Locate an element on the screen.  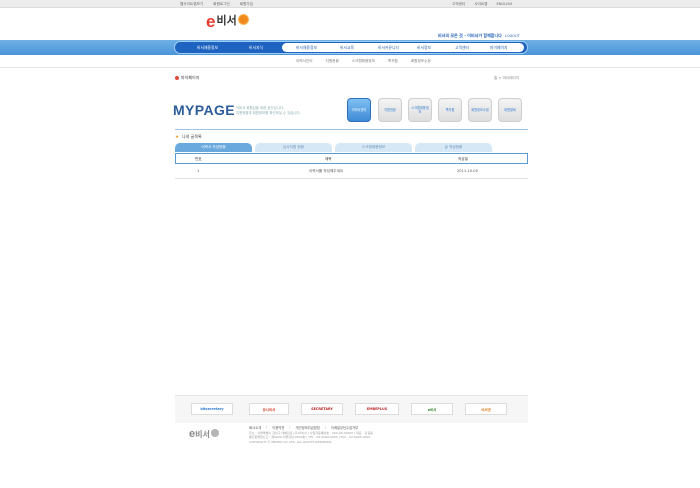
partner-logo-ebiseo: e비서 is located at coordinates (432, 409).